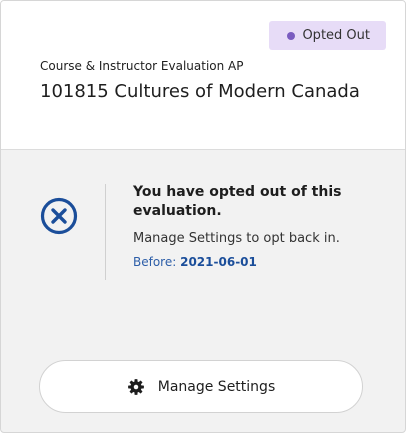 The height and width of the screenshot is (433, 406). Describe the element at coordinates (237, 201) in the screenshot. I see `opt-out-message-title: You have opted out of this evaluation.` at that location.